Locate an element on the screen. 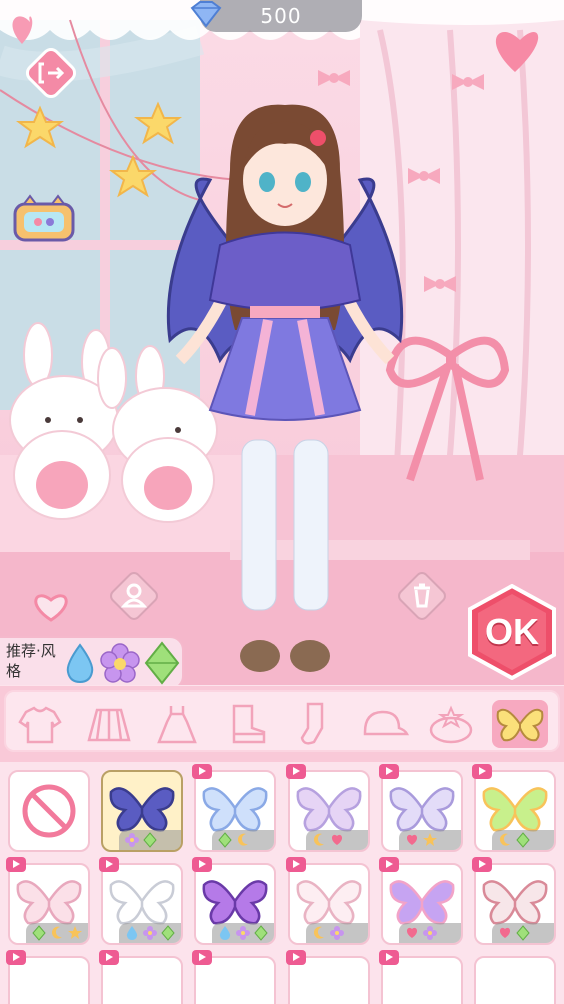 The height and width of the screenshot is (1004, 564). hat-icon is located at coordinates (386, 723).